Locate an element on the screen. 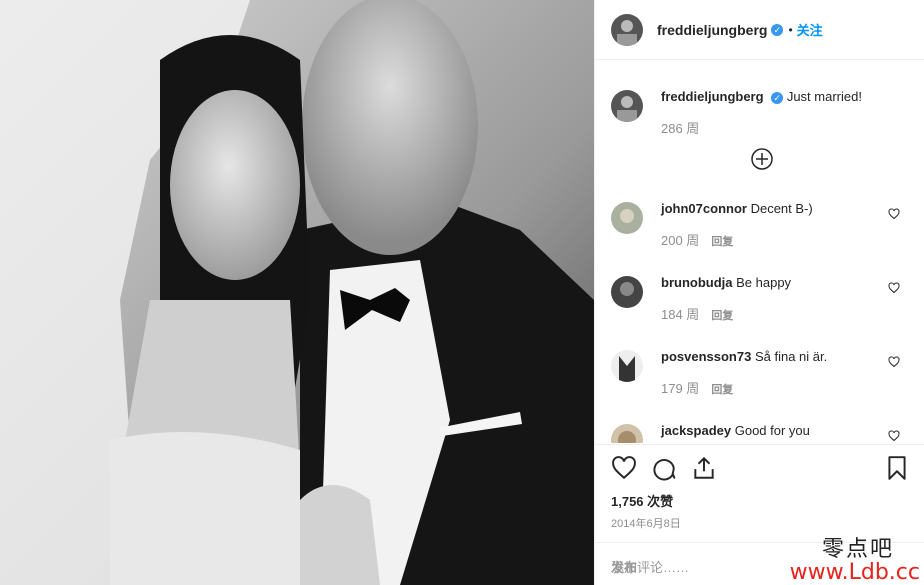 The height and width of the screenshot is (585, 924). comment-text: Decent B-) is located at coordinates (781, 208).